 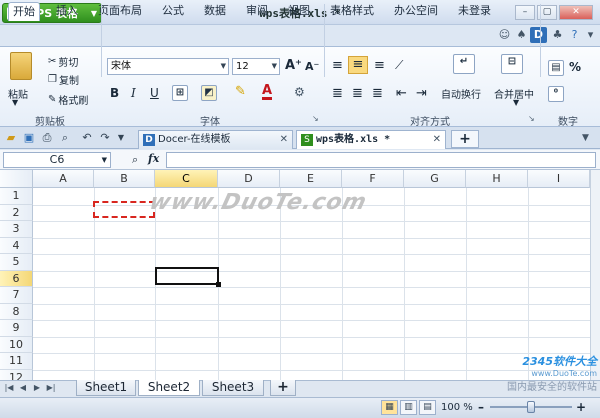 I want to click on align-right-icon: ≣, so click(x=377, y=93).